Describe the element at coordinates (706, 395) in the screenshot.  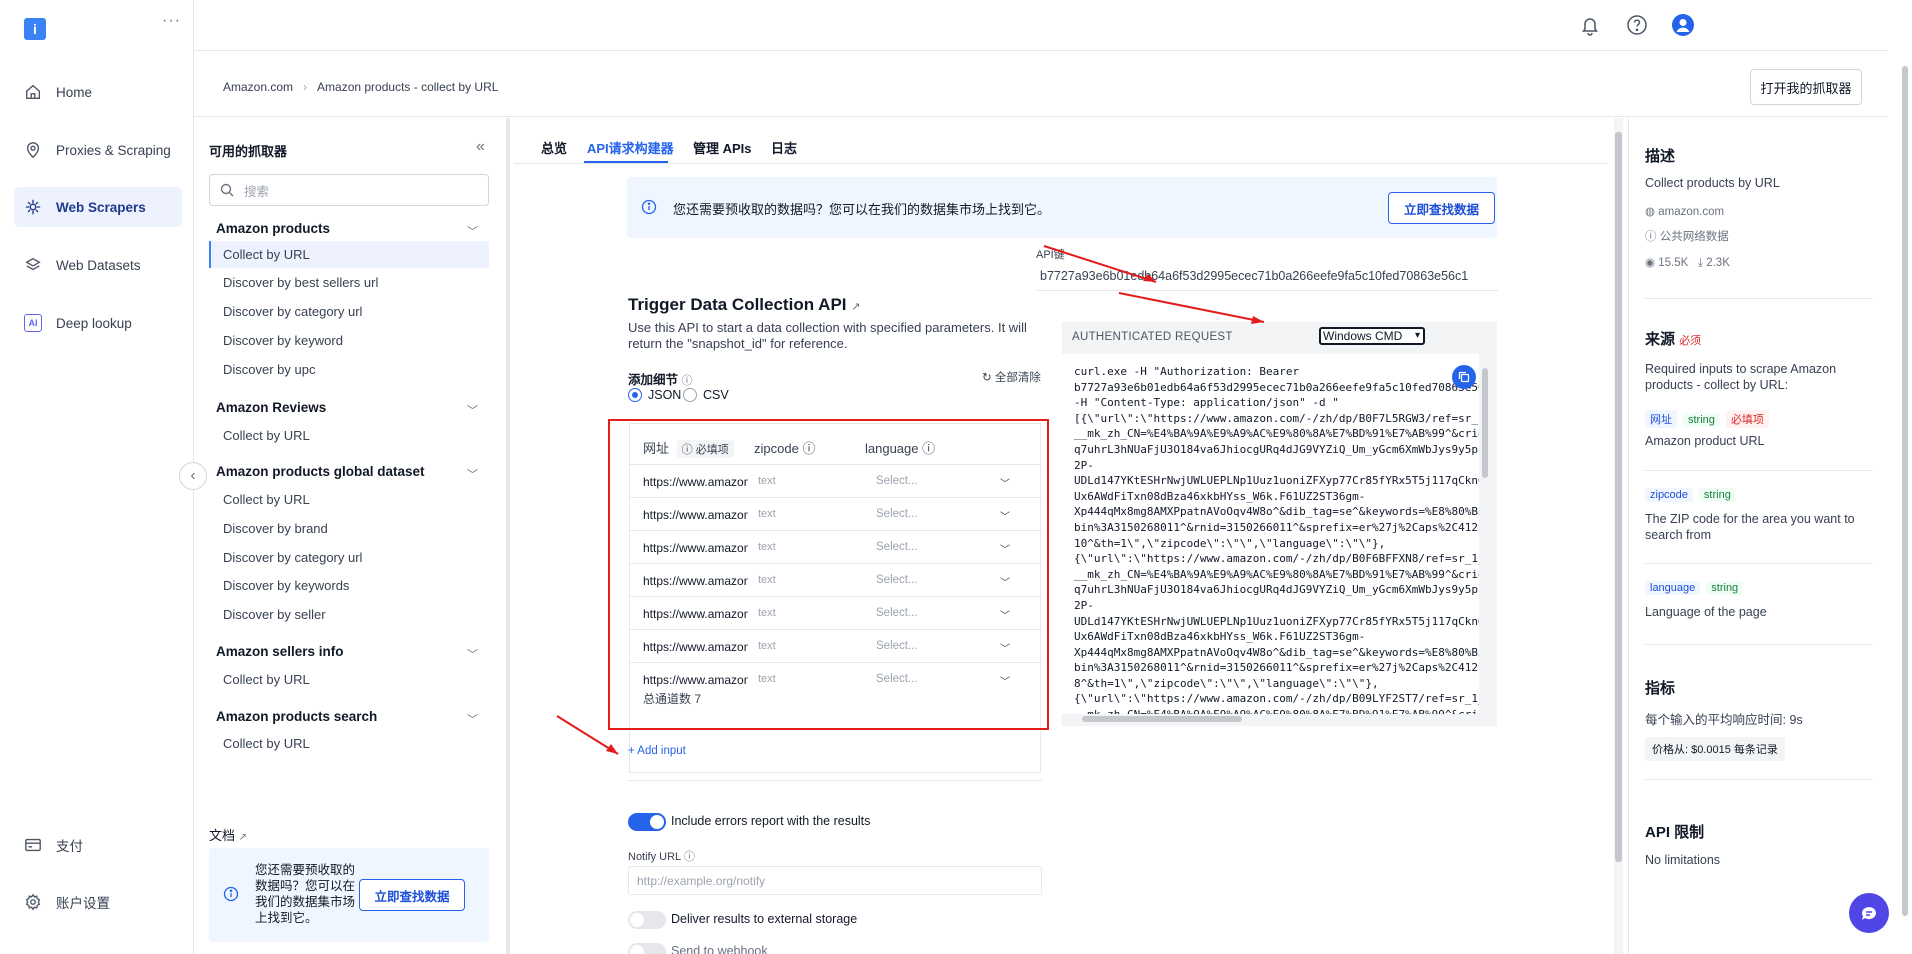
I see `format-csv-radio: CSV` at that location.